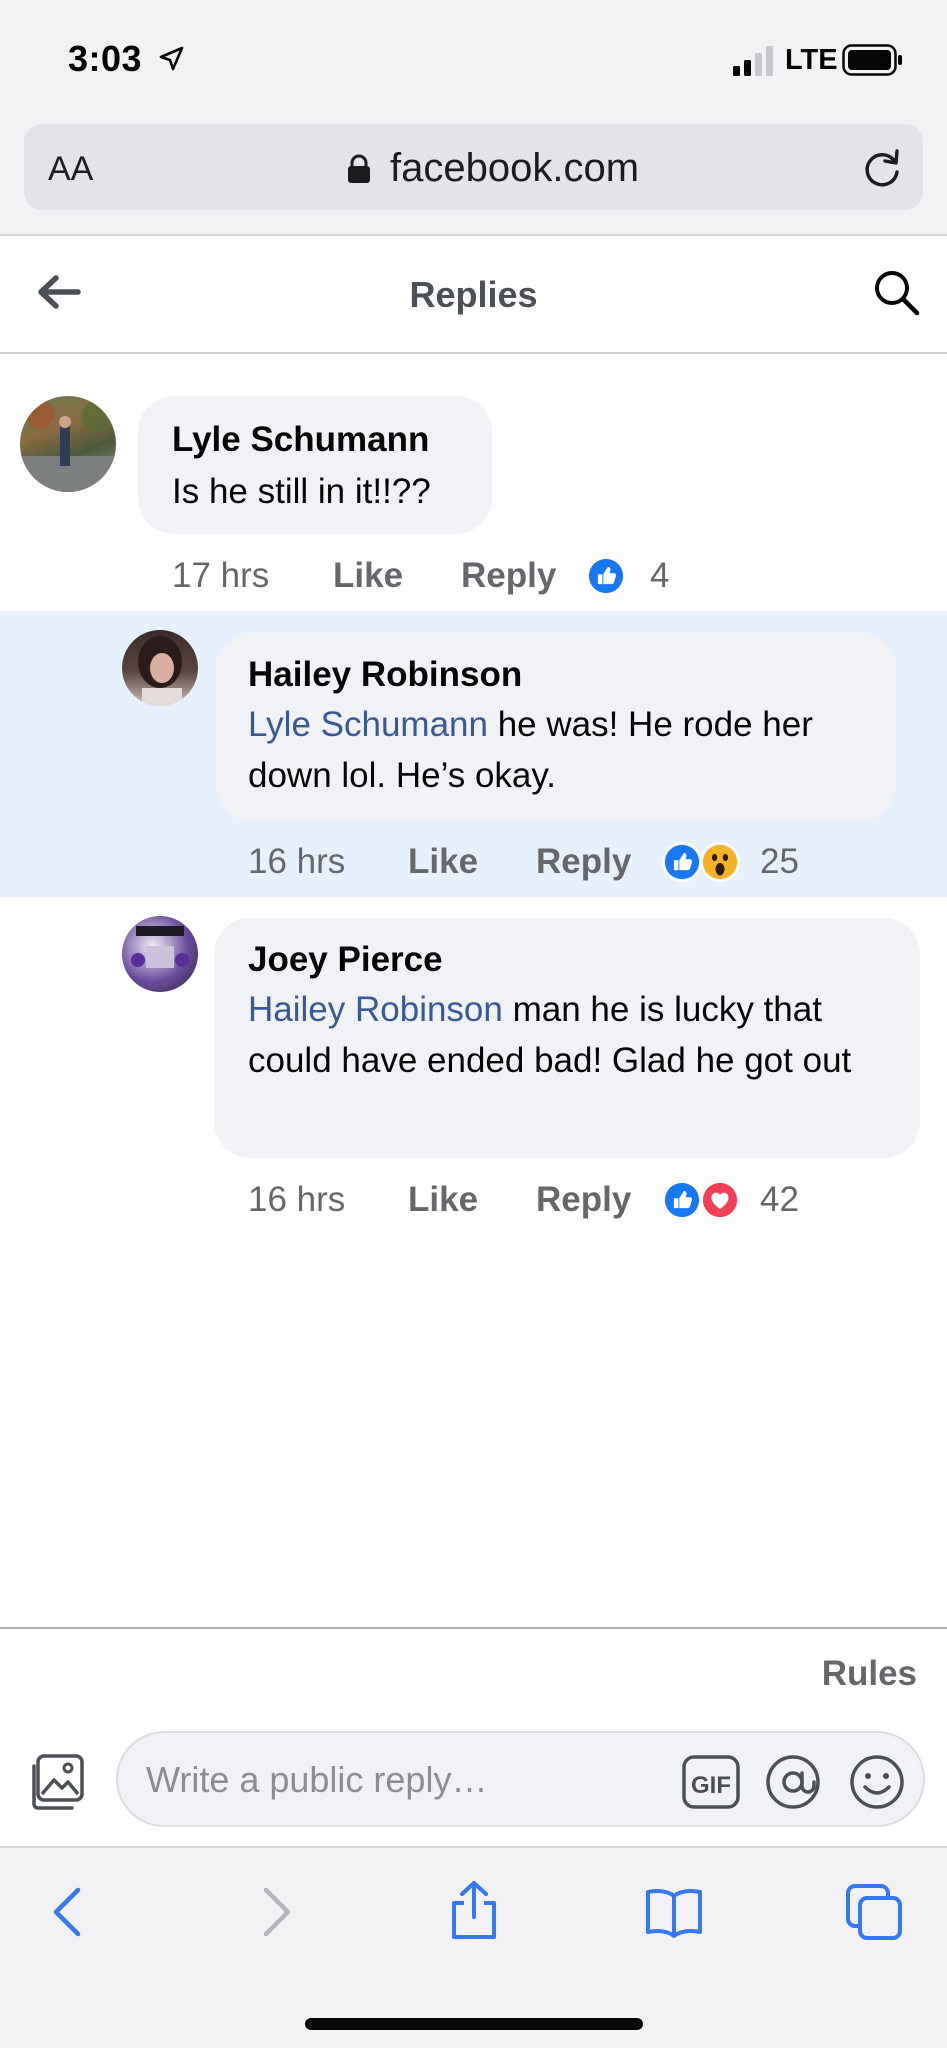 The image size is (947, 2048). Describe the element at coordinates (779, 1200) in the screenshot. I see `reaction-count: 42` at that location.